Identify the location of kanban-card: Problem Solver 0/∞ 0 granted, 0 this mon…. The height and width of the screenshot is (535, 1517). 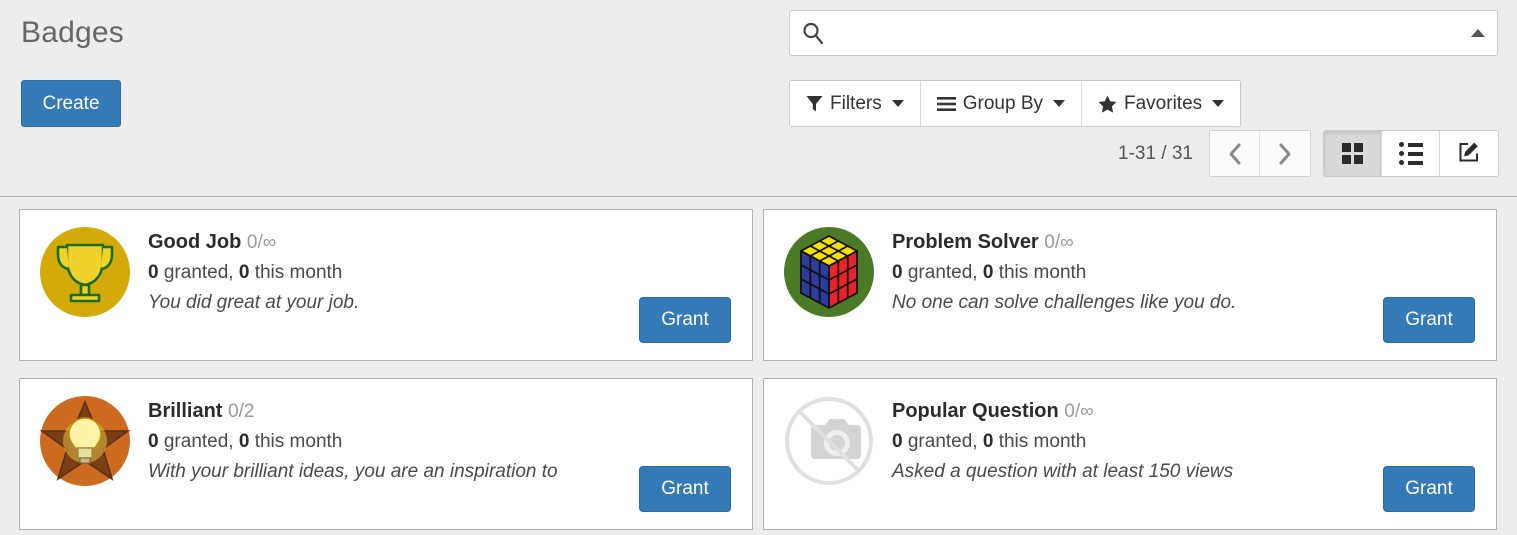
(1130, 285).